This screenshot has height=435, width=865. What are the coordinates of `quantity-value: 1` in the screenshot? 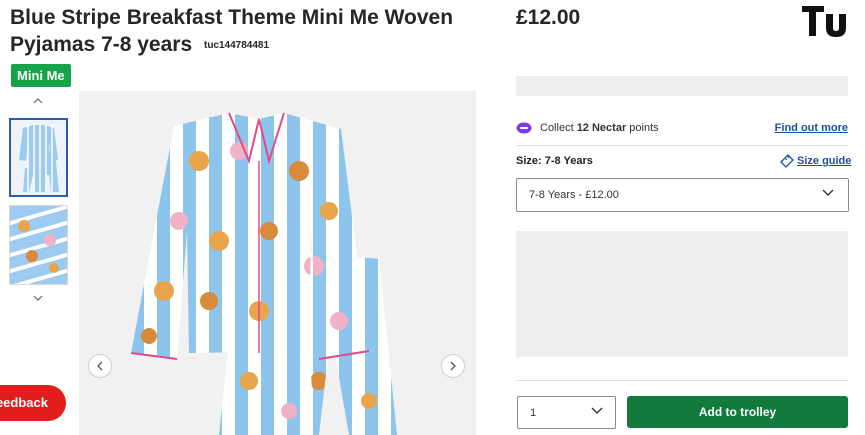 It's located at (533, 412).